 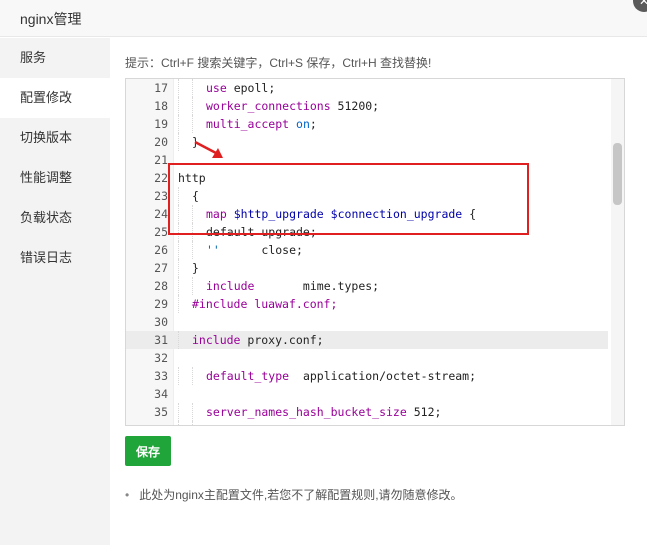 I want to click on close-icon: ✕, so click(x=640, y=6).